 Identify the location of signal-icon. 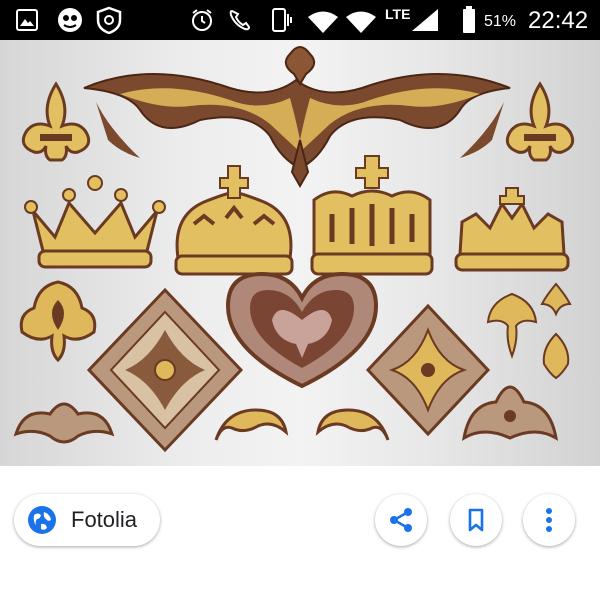
(425, 20).